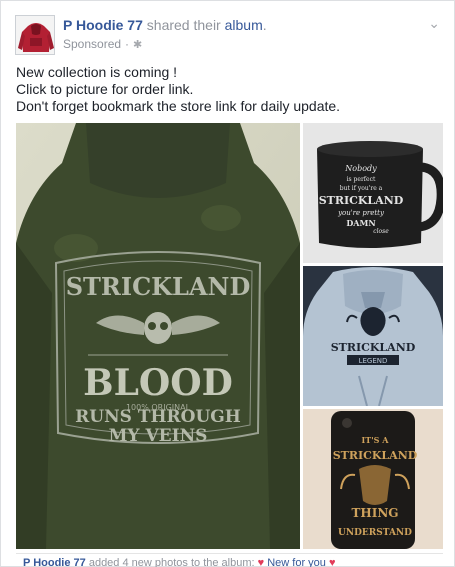  What do you see at coordinates (373, 361) in the screenshot?
I see `hoodie-print-tag: LEGEND` at bounding box center [373, 361].